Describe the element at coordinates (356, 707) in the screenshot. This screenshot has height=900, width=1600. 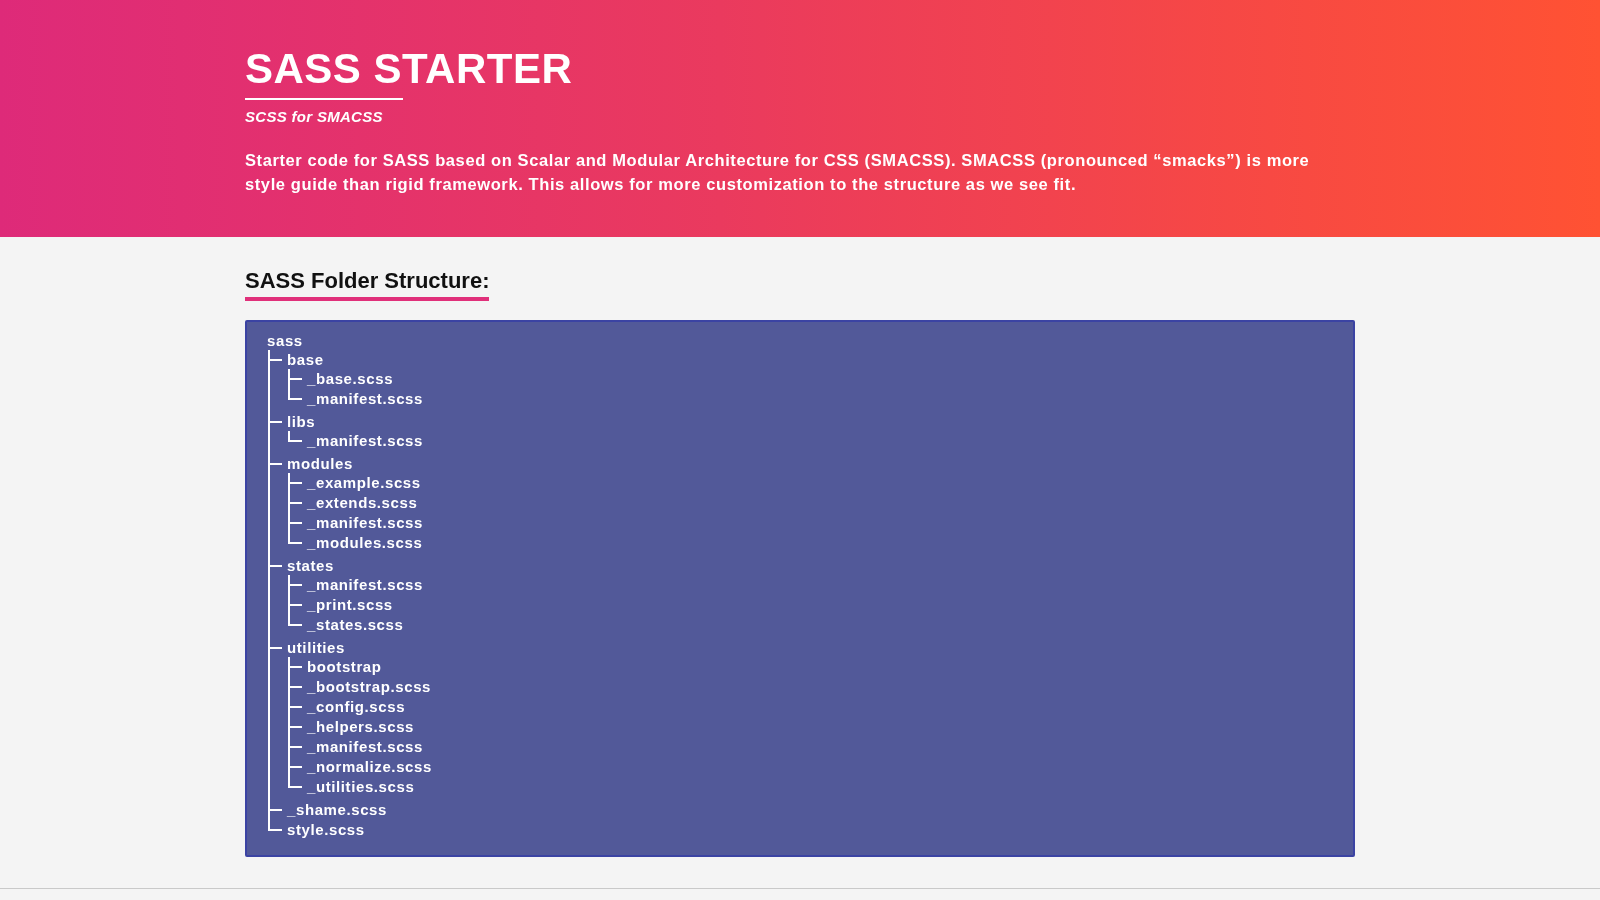
I see `tree-entry: _config.scss` at that location.